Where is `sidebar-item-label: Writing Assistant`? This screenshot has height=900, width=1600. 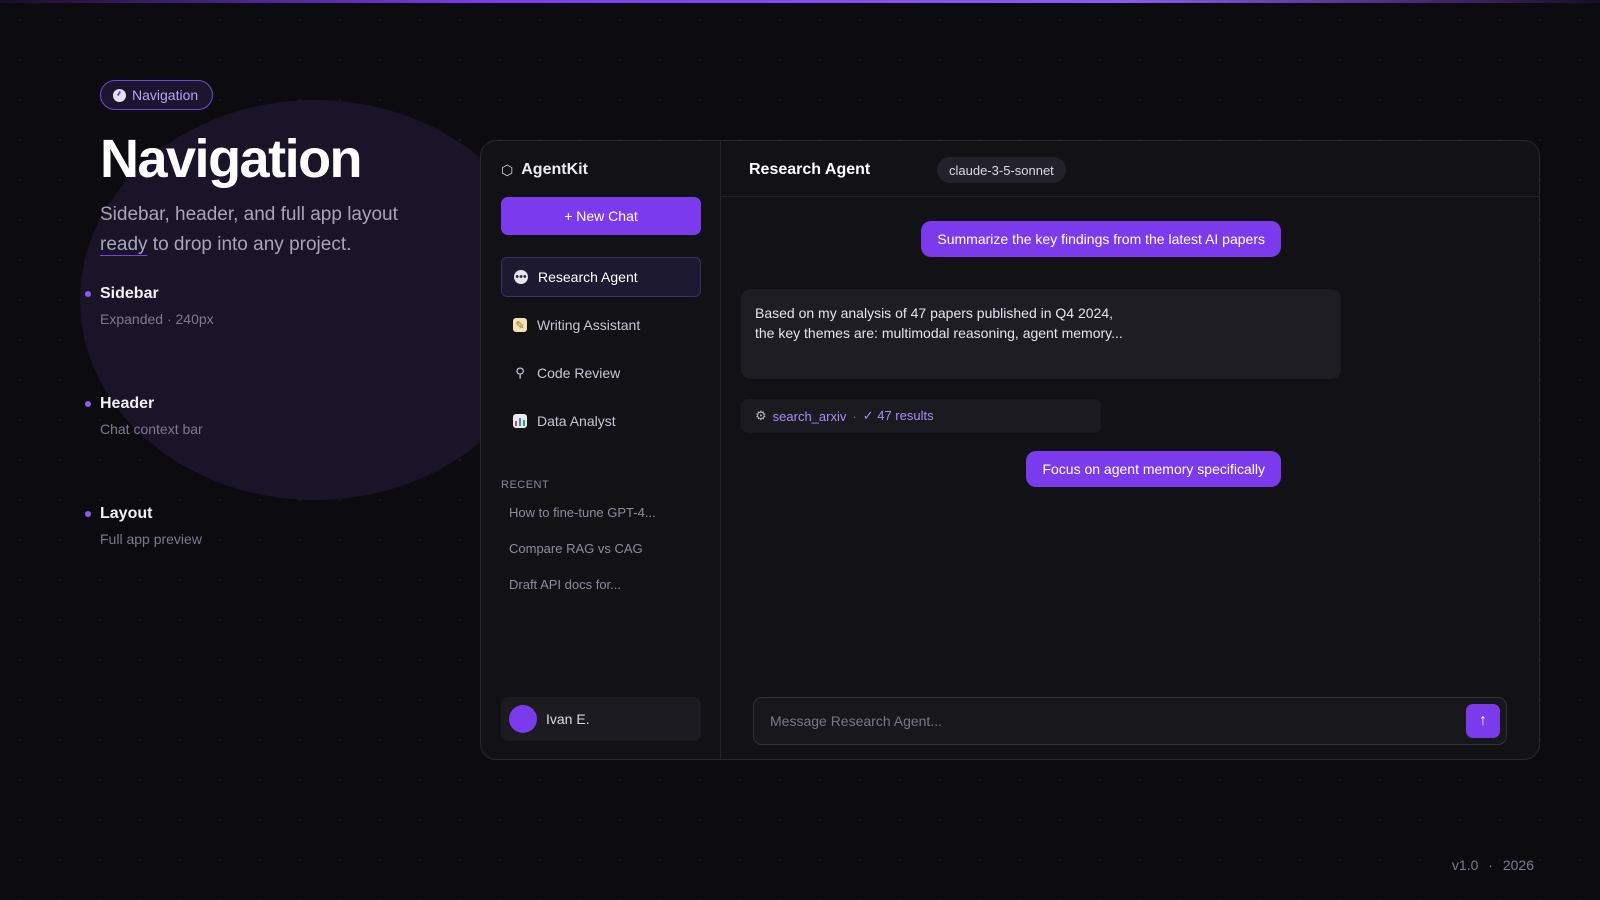 sidebar-item-label: Writing Assistant is located at coordinates (589, 325).